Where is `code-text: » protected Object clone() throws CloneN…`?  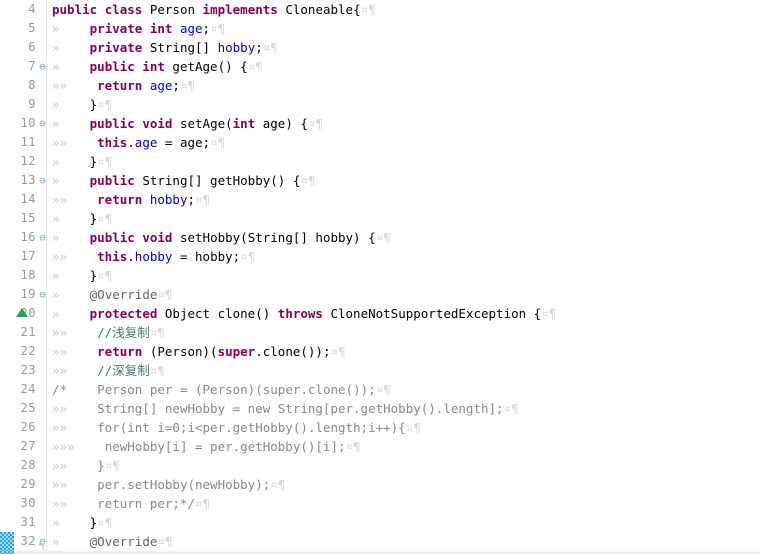
code-text: » protected Object clone() throws CloneN… is located at coordinates (304, 313).